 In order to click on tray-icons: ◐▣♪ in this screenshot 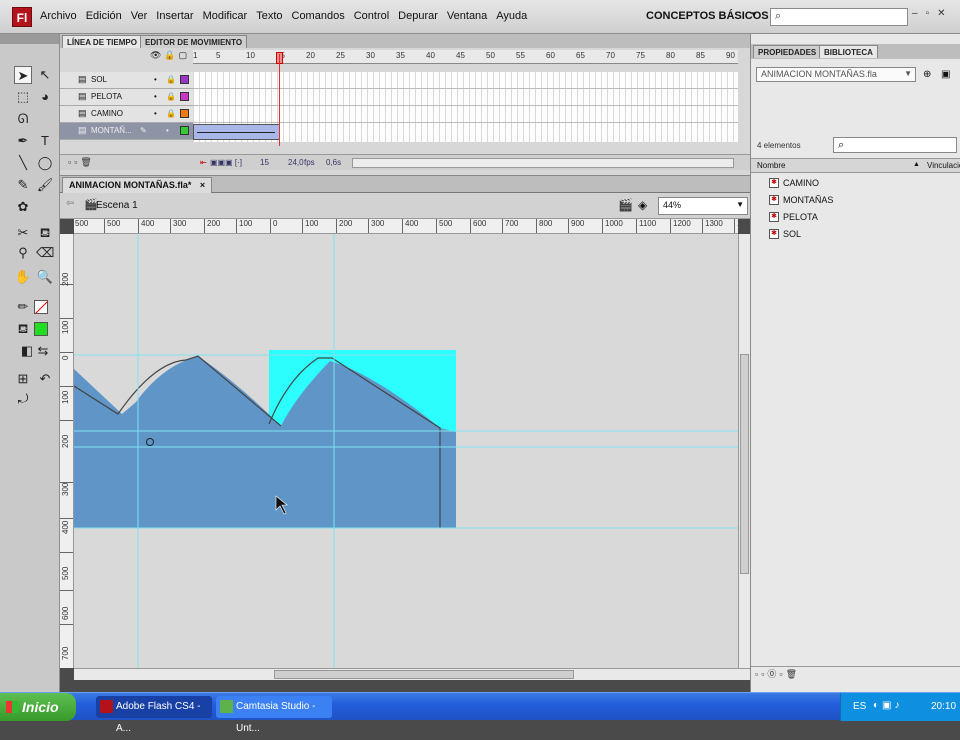, I will do `click(888, 705)`.